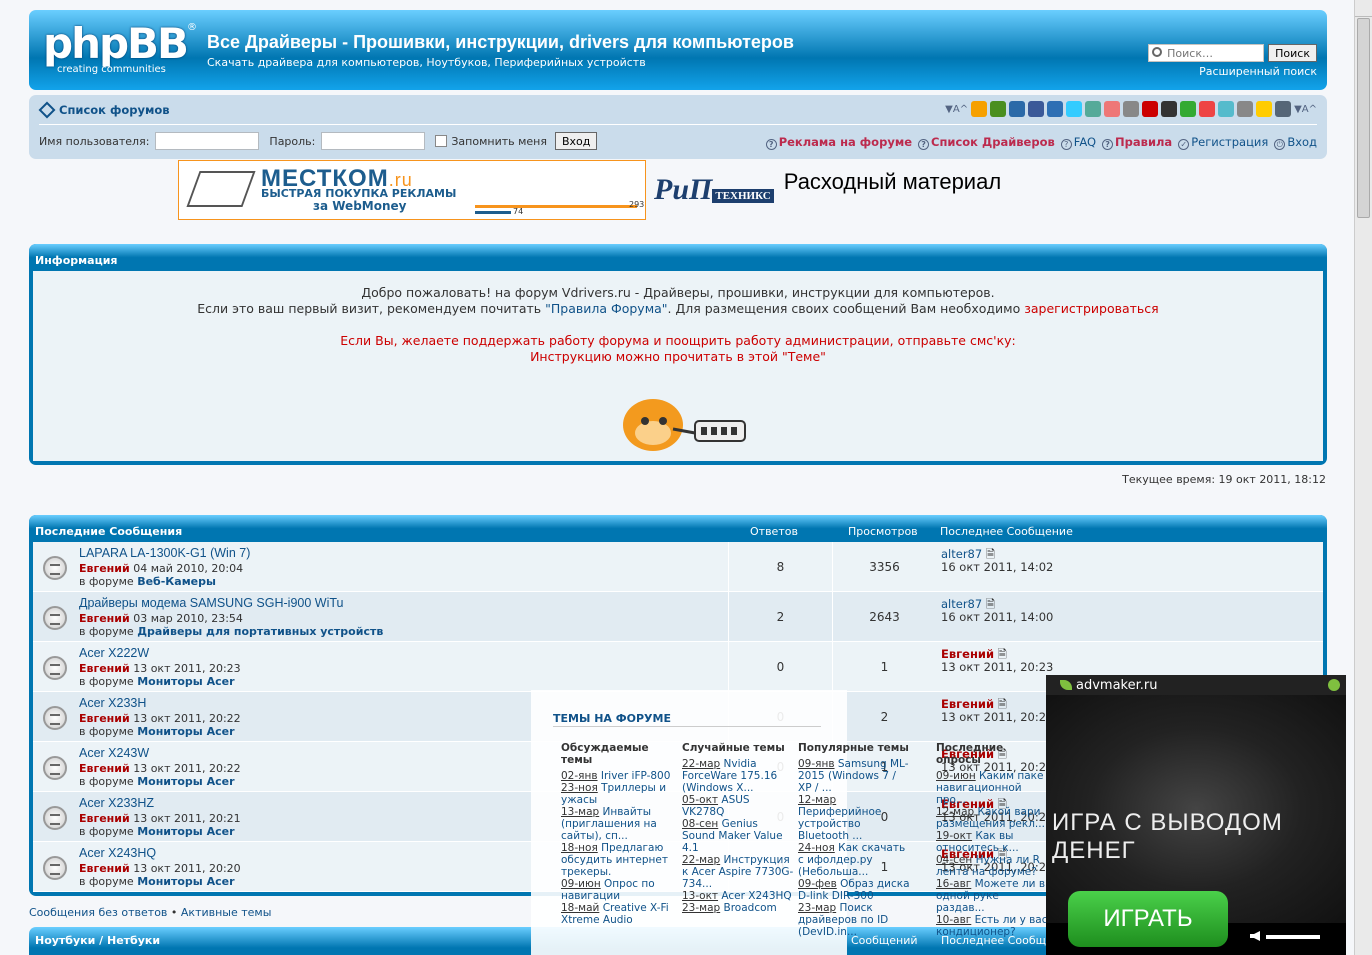  I want to click on volume-slider, so click(1293, 937).